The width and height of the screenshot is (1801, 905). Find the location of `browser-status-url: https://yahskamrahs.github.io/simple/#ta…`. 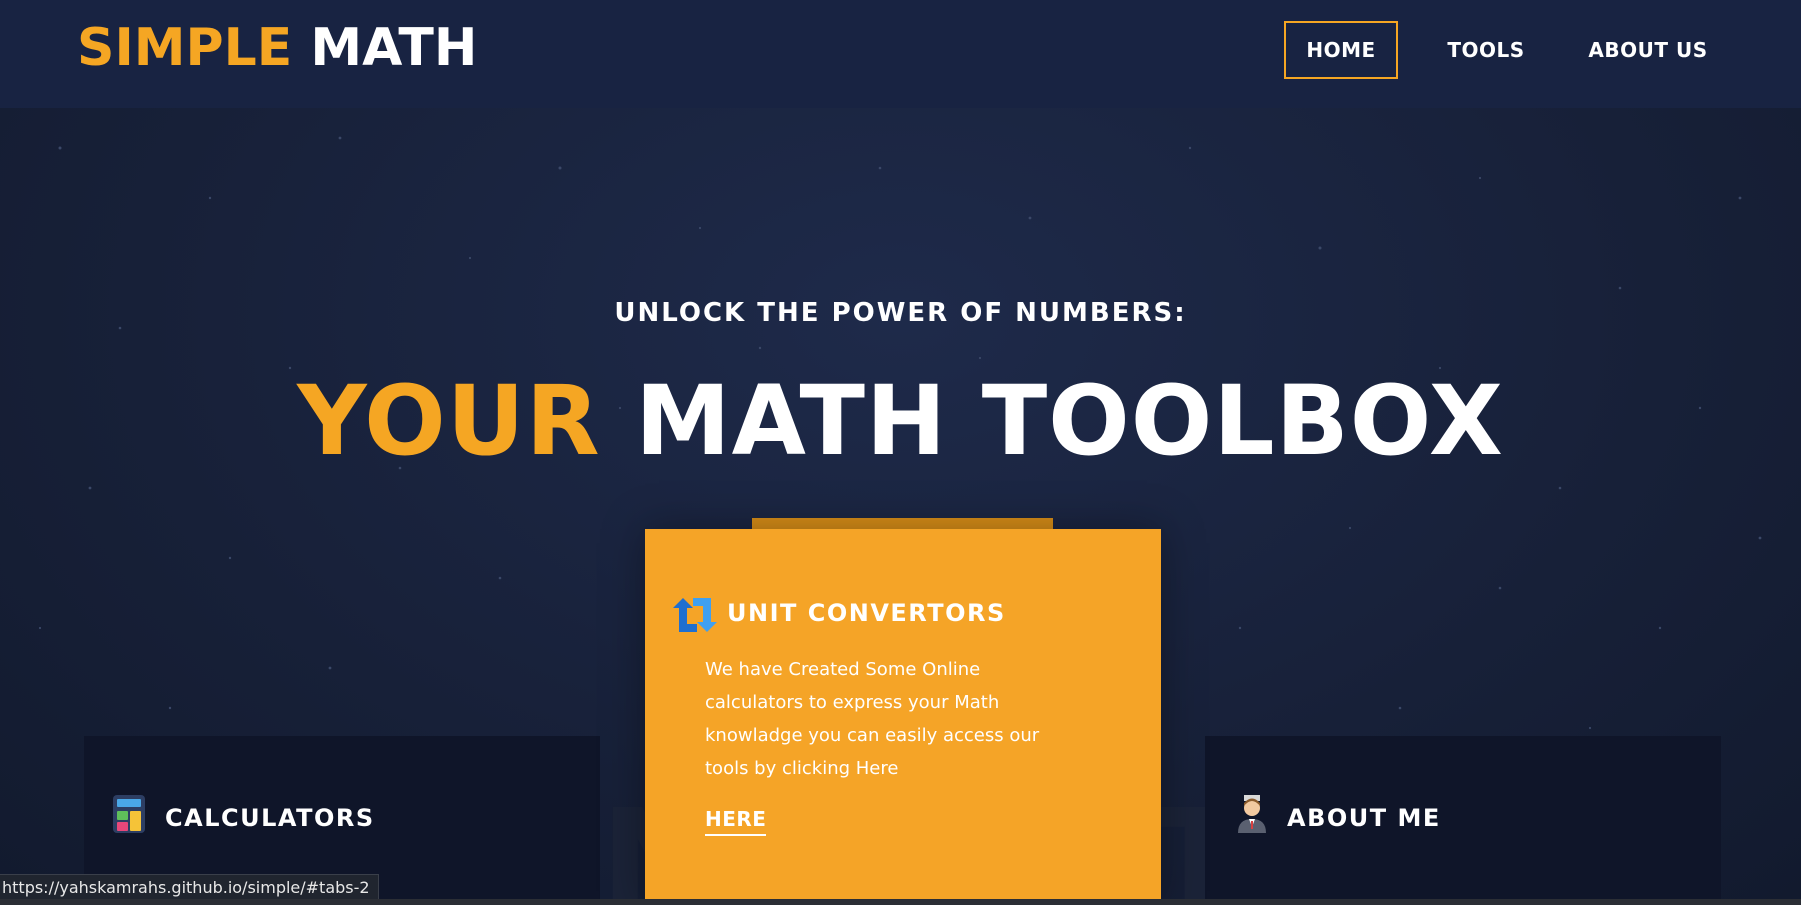

browser-status-url: https://yahskamrahs.github.io/simple/#ta… is located at coordinates (189, 887).